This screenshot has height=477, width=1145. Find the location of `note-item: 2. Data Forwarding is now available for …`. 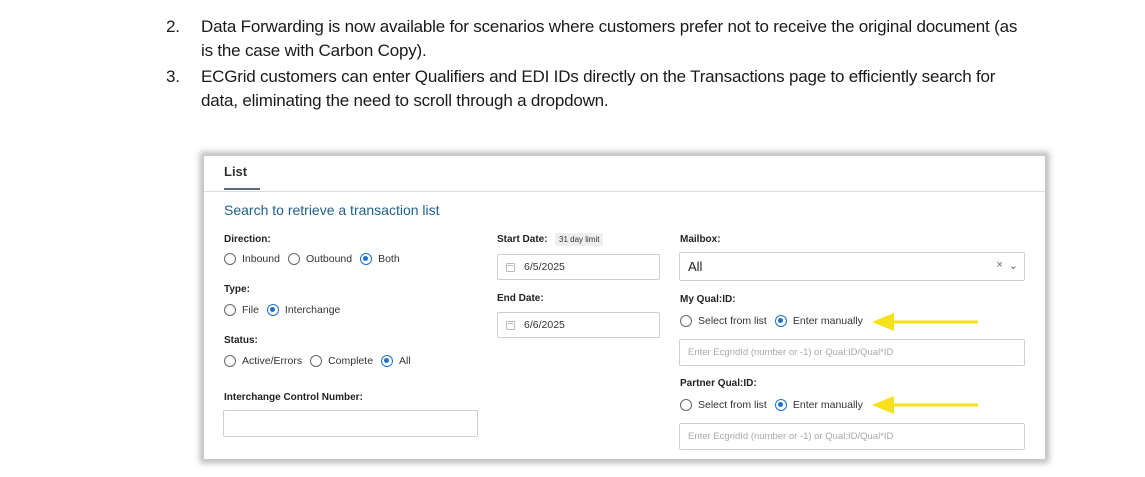

note-item: 2. Data Forwarding is now available for … is located at coordinates (596, 39).